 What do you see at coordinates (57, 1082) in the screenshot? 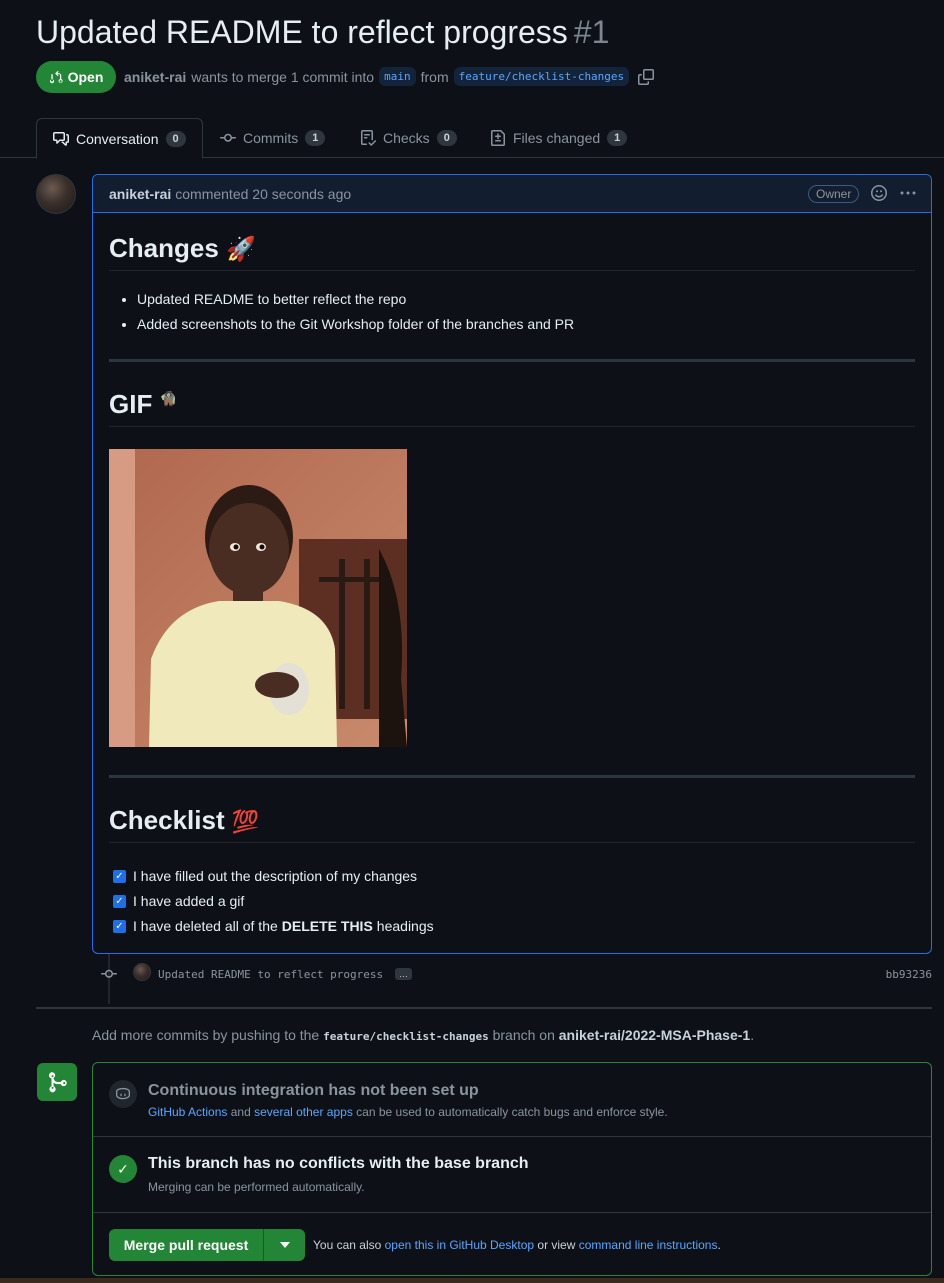
I see `merge-icon` at bounding box center [57, 1082].